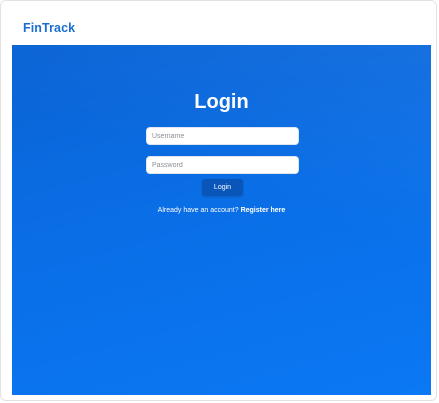 Image resolution: width=439 pixels, height=403 pixels. What do you see at coordinates (218, 23) in the screenshot?
I see `top-header: FinTrack` at bounding box center [218, 23].